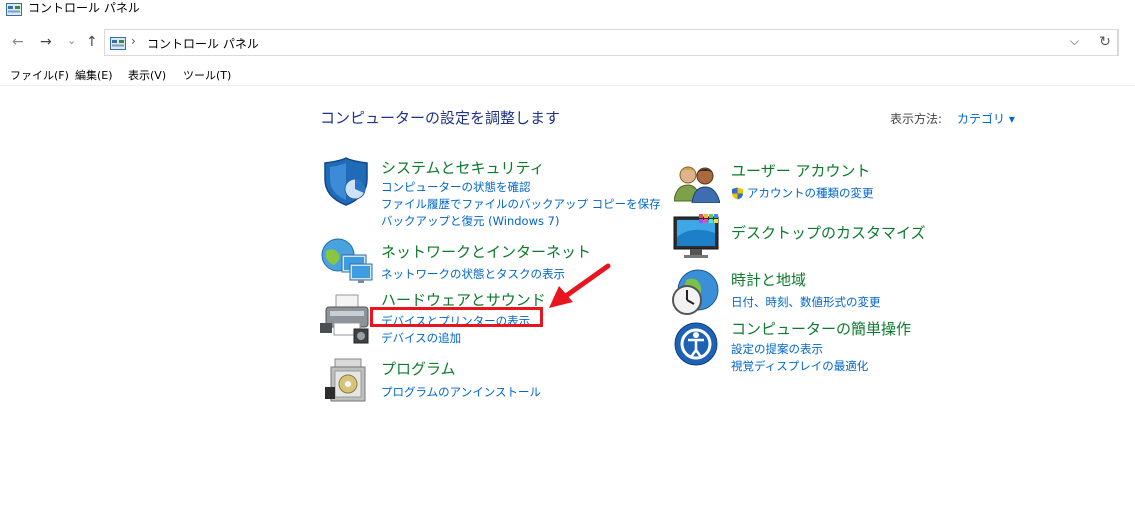 Image resolution: width=1135 pixels, height=505 pixels. Describe the element at coordinates (700, 348) in the screenshot. I see `ease-of-access-icon` at that location.